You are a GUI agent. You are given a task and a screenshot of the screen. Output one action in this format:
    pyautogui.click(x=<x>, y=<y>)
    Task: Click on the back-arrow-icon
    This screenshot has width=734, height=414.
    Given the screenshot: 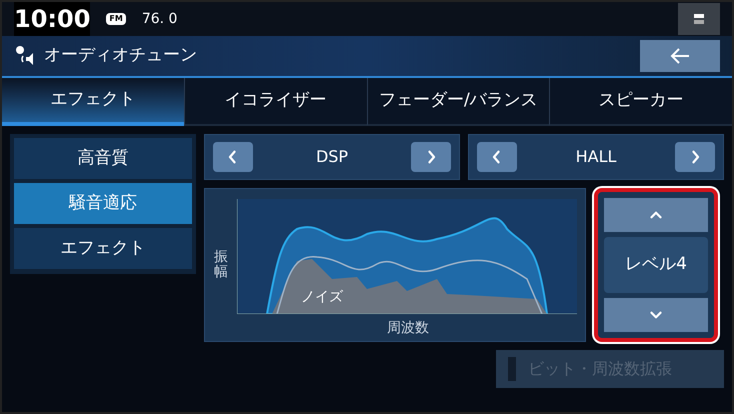 What is the action you would take?
    pyautogui.click(x=680, y=56)
    